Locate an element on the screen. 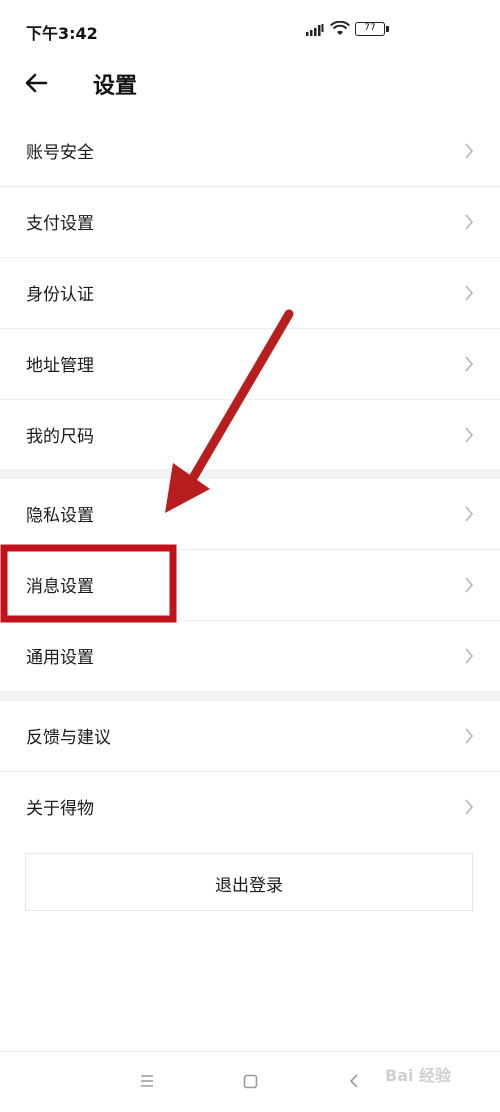  settings-item-my-size: 我的尺码 is located at coordinates (250, 435).